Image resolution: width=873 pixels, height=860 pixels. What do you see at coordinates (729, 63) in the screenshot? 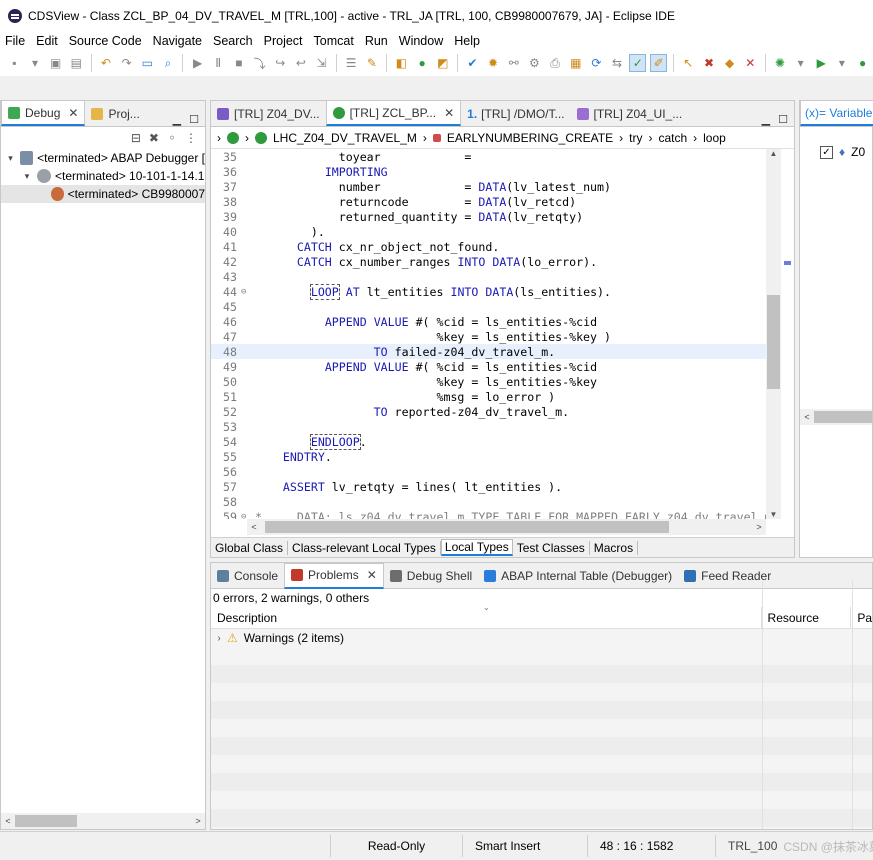
I see `cat-icon: ◆` at bounding box center [729, 63].